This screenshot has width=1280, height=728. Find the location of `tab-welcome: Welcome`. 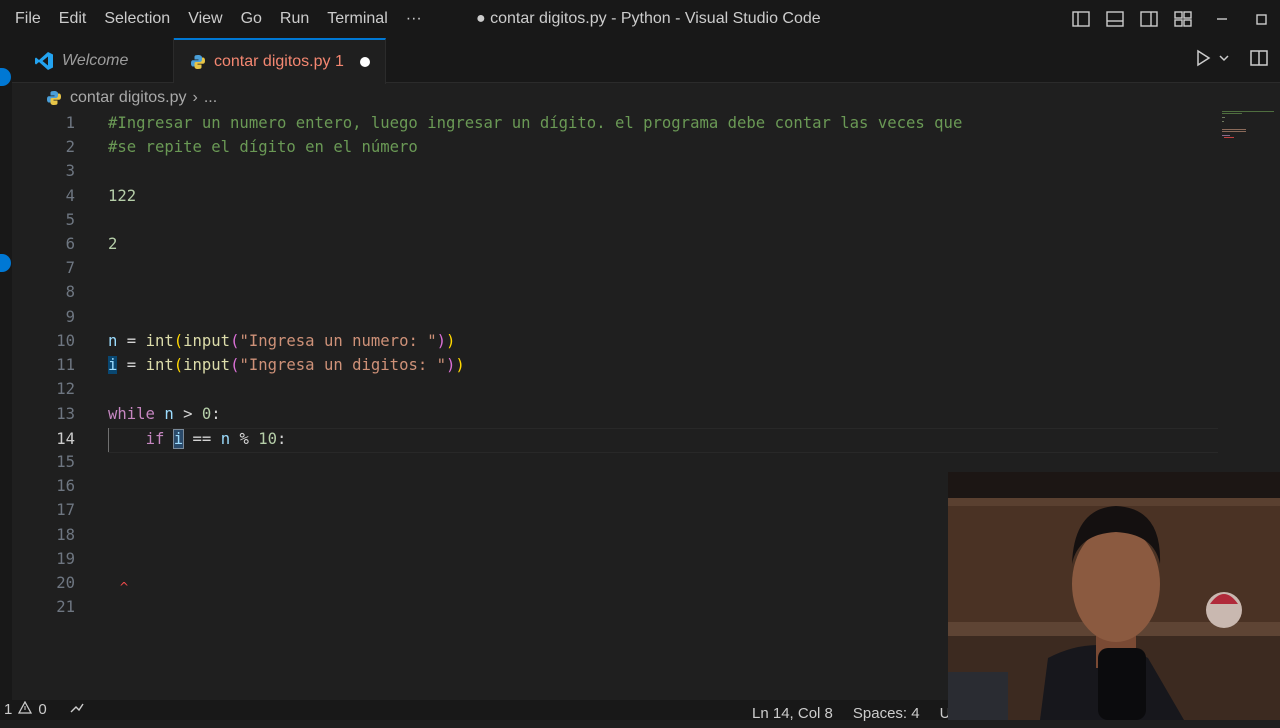

tab-welcome: Welcome is located at coordinates (99, 60).